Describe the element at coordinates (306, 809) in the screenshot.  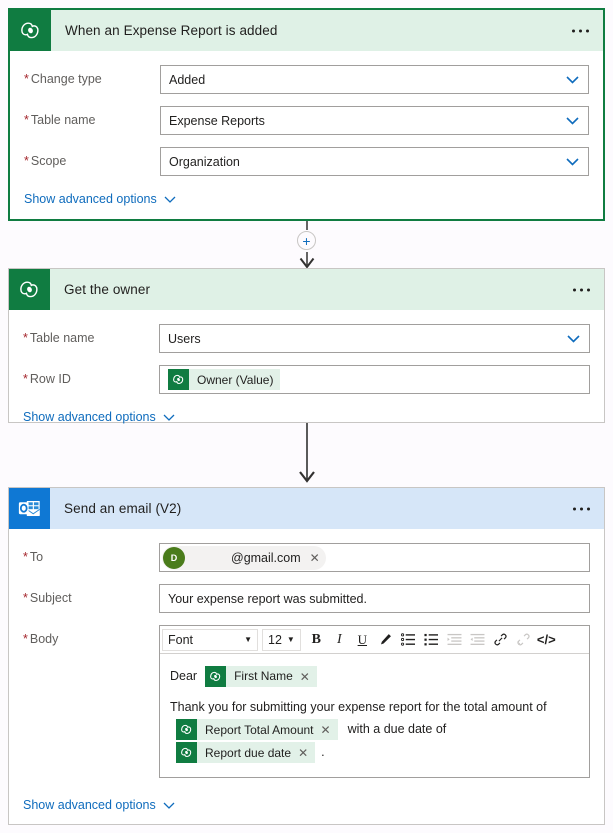
I see `show-advanced-options-send-email: Show advanced options` at that location.